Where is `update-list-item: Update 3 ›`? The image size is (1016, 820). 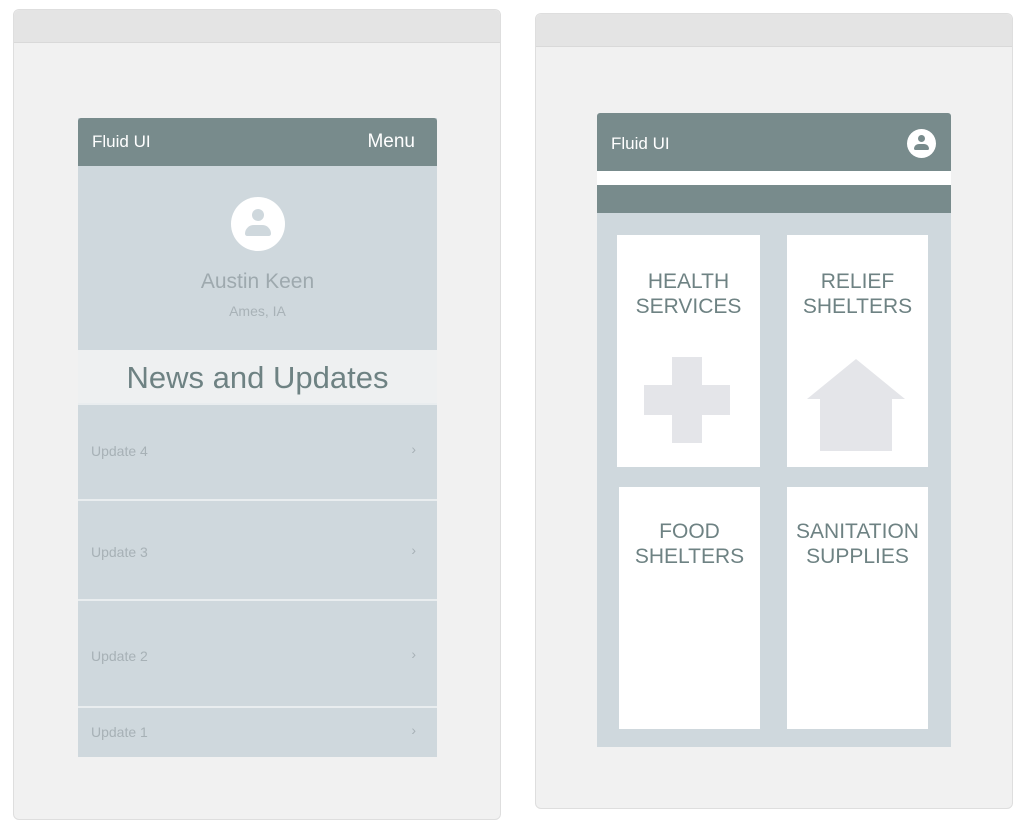 update-list-item: Update 3 › is located at coordinates (257, 549).